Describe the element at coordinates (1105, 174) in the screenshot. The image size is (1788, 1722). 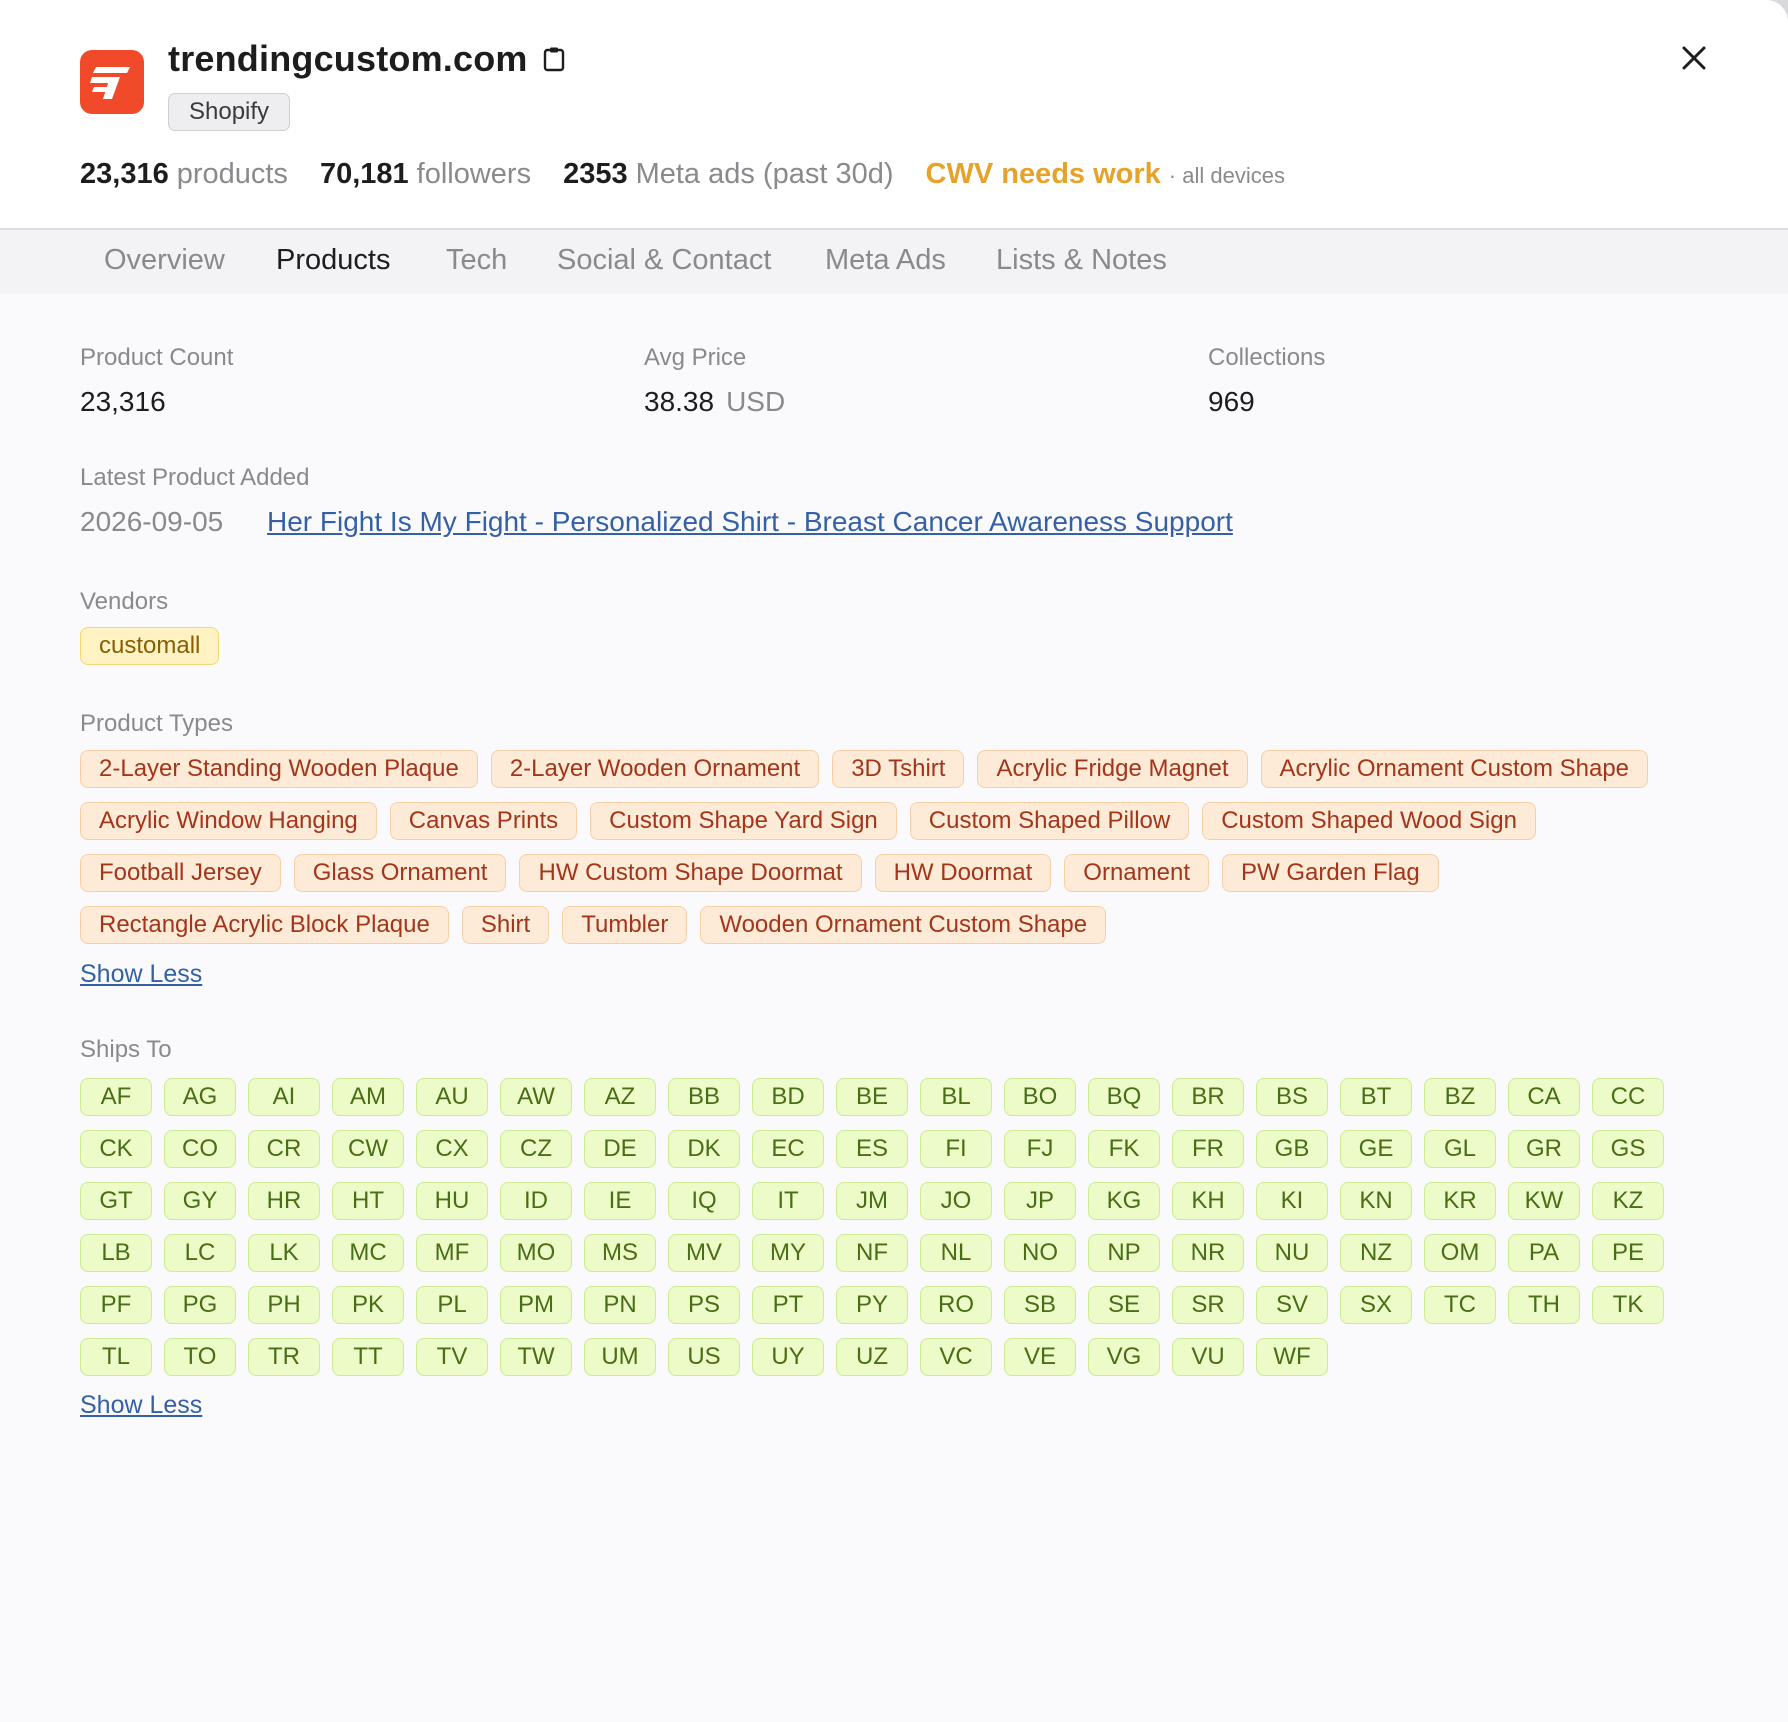
I see `cwv-status: CWV needs work · all devices` at that location.